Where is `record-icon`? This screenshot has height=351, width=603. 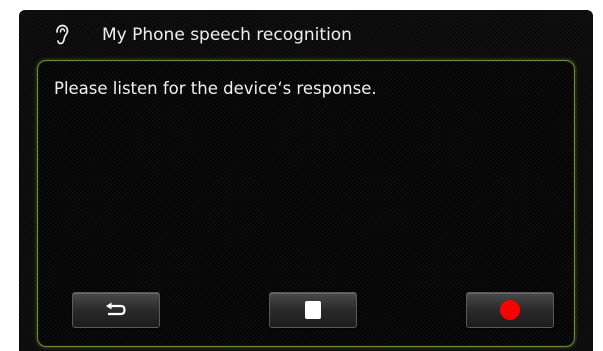
record-icon is located at coordinates (510, 310).